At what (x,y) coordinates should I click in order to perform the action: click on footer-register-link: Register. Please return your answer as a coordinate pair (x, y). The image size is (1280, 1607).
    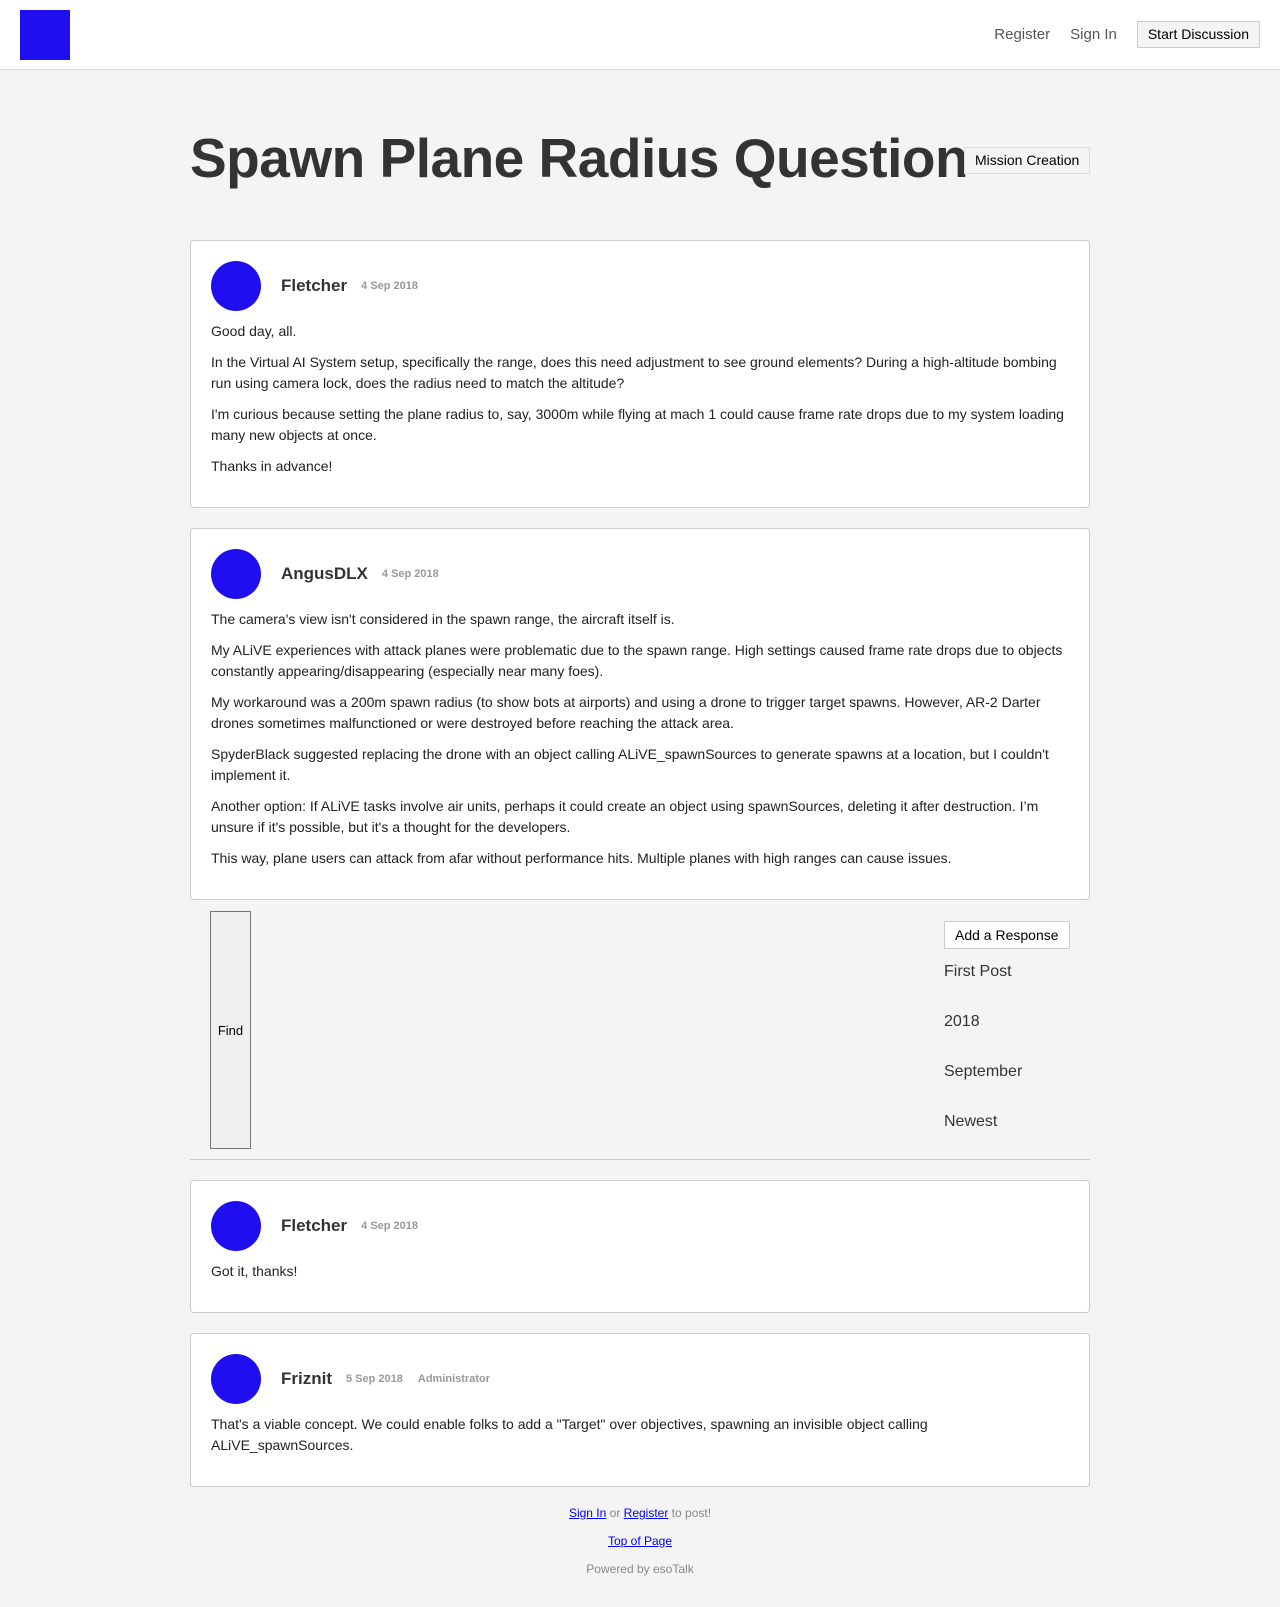
    Looking at the image, I should click on (646, 1513).